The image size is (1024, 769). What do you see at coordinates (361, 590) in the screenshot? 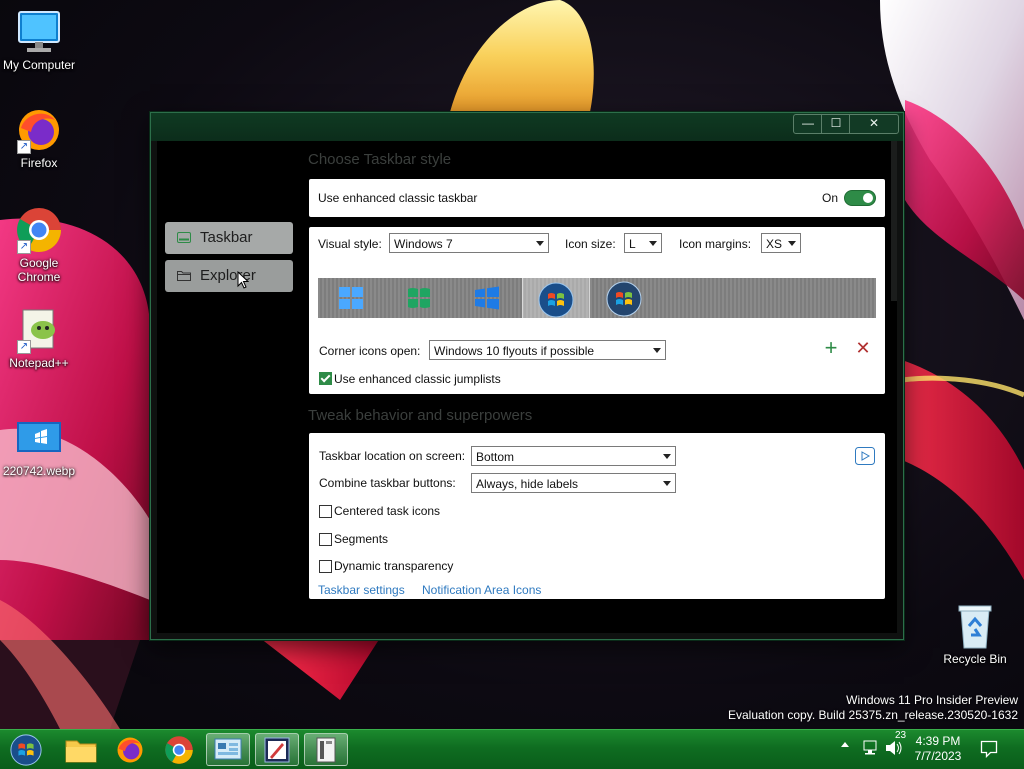
I see `taskbar-settings-link: Taskbar settings` at bounding box center [361, 590].